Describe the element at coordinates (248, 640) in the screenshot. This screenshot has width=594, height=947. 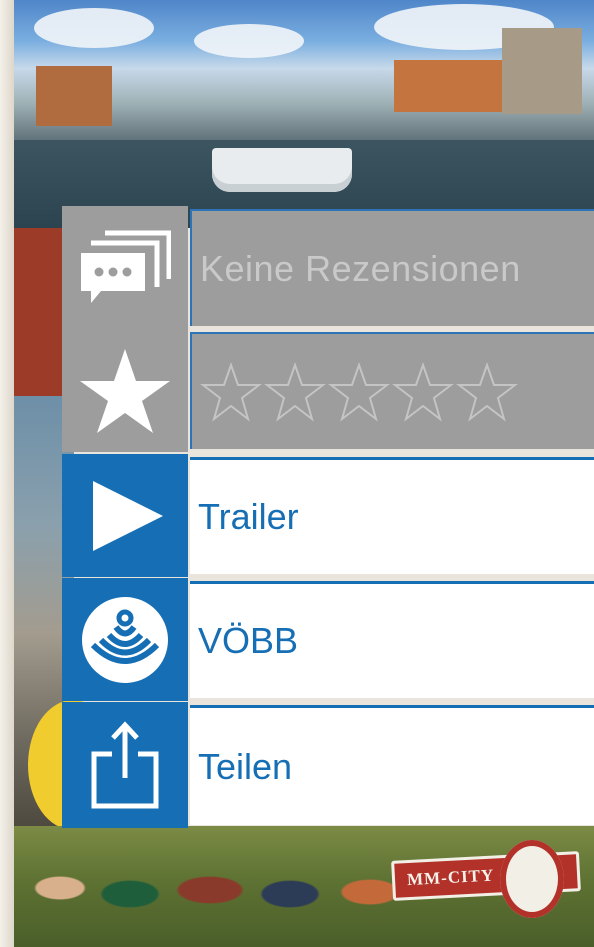
I see `voebb-label: VÖBB` at that location.